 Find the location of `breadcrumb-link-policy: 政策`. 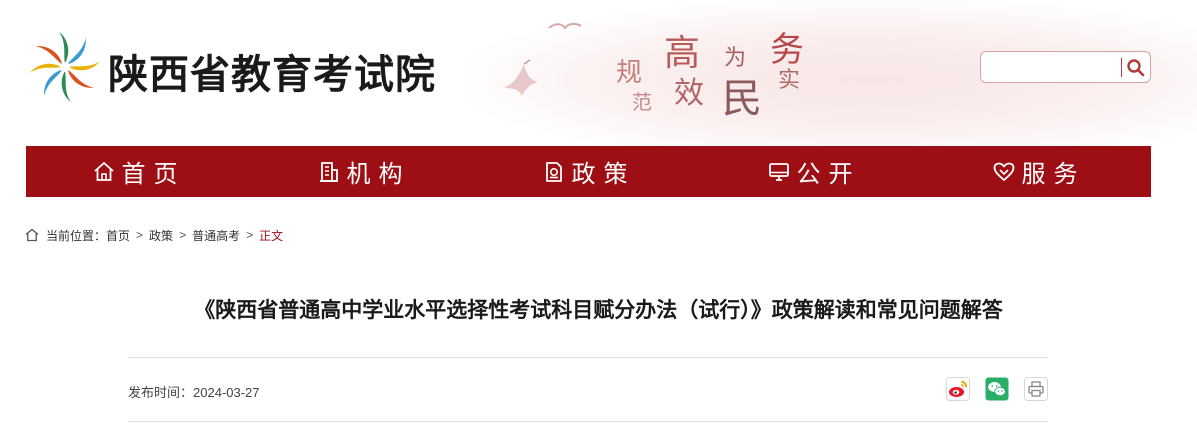

breadcrumb-link-policy: 政策 is located at coordinates (161, 235).